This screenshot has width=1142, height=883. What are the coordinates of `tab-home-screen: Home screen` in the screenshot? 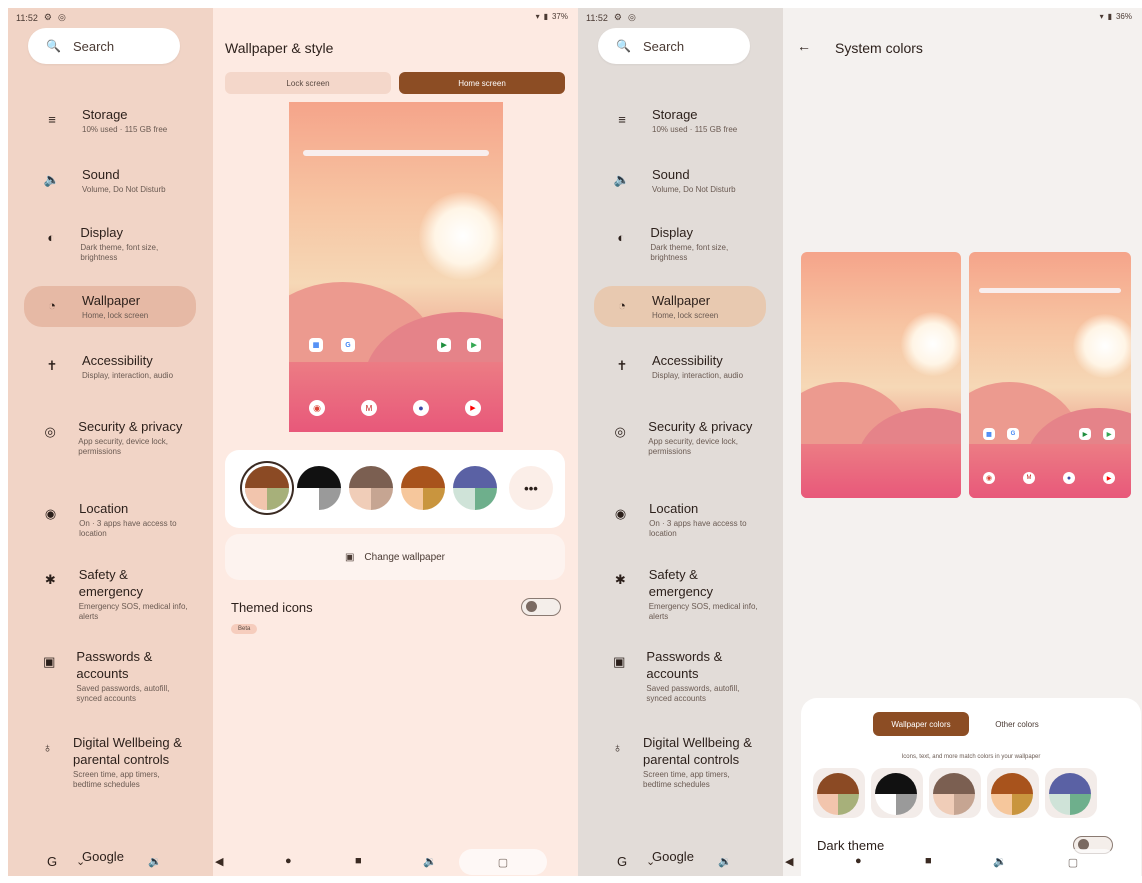 It's located at (482, 83).